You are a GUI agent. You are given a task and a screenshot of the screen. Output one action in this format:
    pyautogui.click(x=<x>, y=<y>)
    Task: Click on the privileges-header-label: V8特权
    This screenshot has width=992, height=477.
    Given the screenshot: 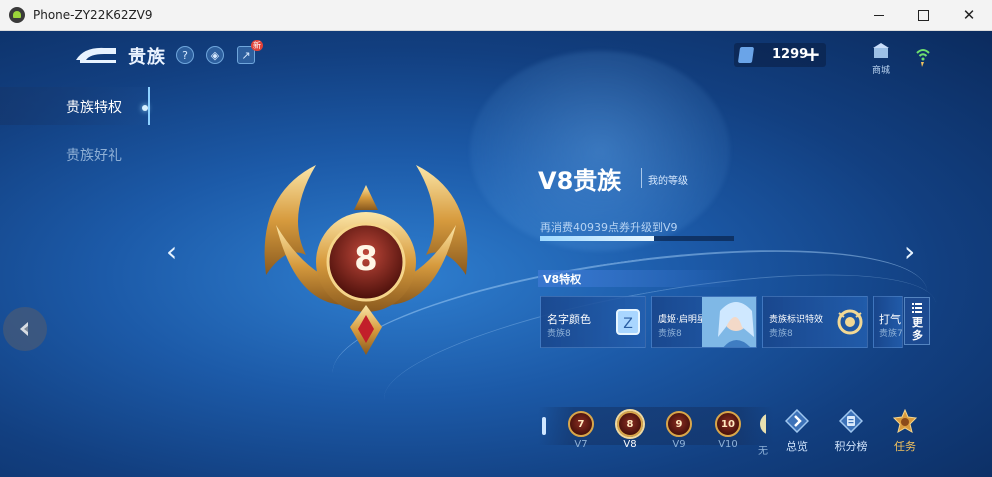 What is the action you would take?
    pyautogui.click(x=562, y=279)
    